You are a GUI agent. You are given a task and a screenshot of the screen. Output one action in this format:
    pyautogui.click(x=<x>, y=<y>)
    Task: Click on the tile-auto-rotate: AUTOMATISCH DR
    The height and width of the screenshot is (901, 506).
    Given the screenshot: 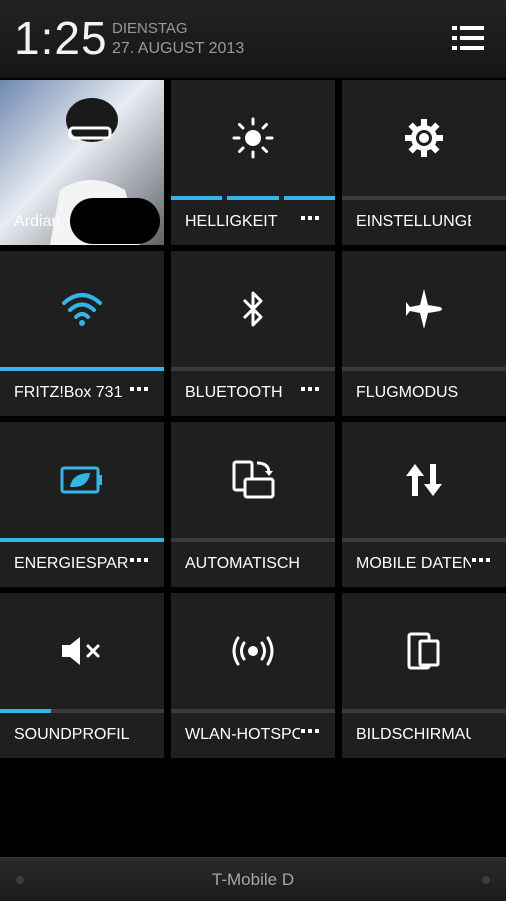 What is the action you would take?
    pyautogui.click(x=253, y=504)
    